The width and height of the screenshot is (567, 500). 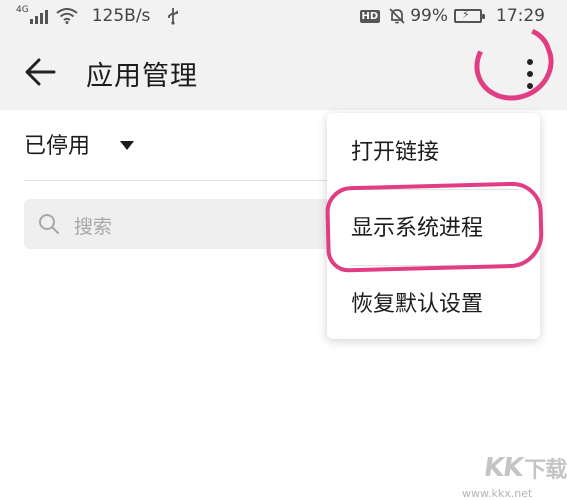 What do you see at coordinates (173, 16) in the screenshot?
I see `usb-icon` at bounding box center [173, 16].